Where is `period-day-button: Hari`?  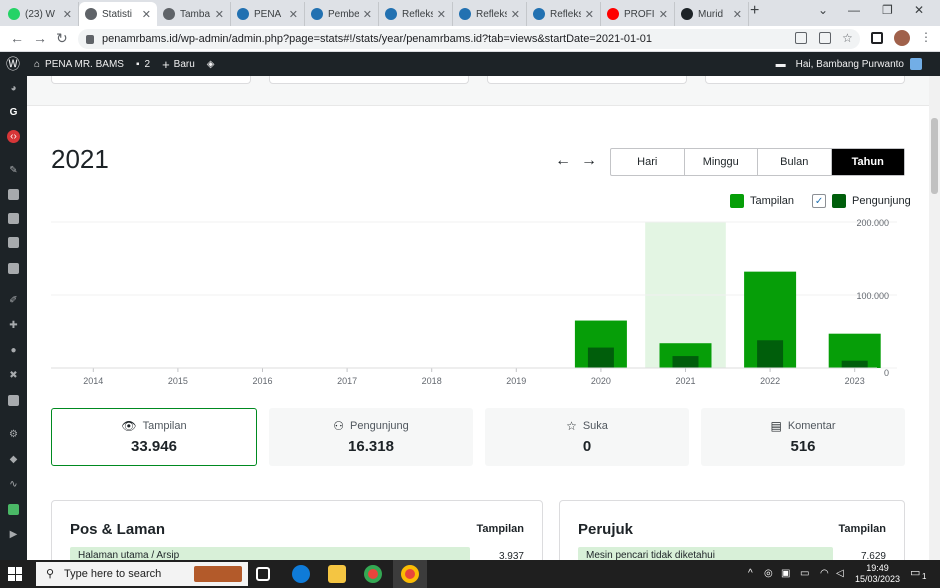
period-day-button: Hari is located at coordinates (648, 162).